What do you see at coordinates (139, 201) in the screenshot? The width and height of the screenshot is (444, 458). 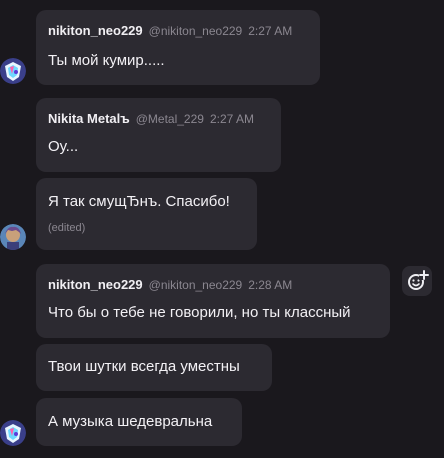 I see `message-text: Я так смущЂнъ. Спасибо!` at bounding box center [139, 201].